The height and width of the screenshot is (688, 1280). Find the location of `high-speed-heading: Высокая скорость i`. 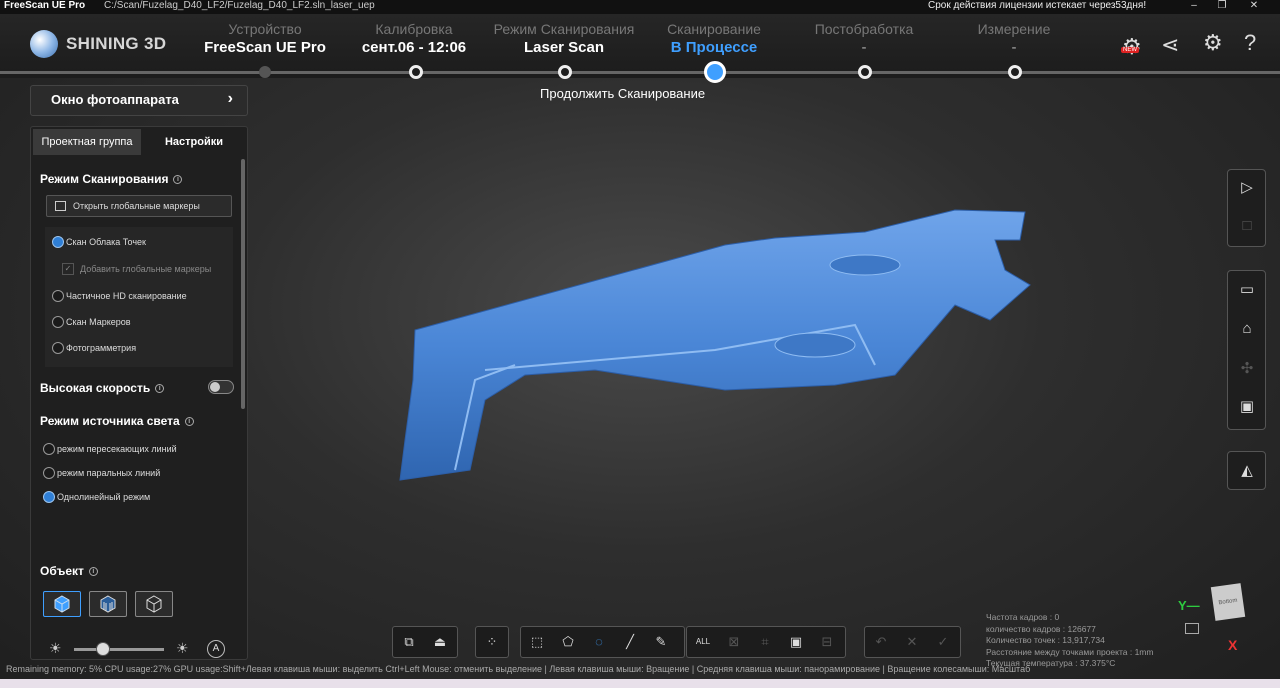

high-speed-heading: Высокая скорость i is located at coordinates (102, 388).